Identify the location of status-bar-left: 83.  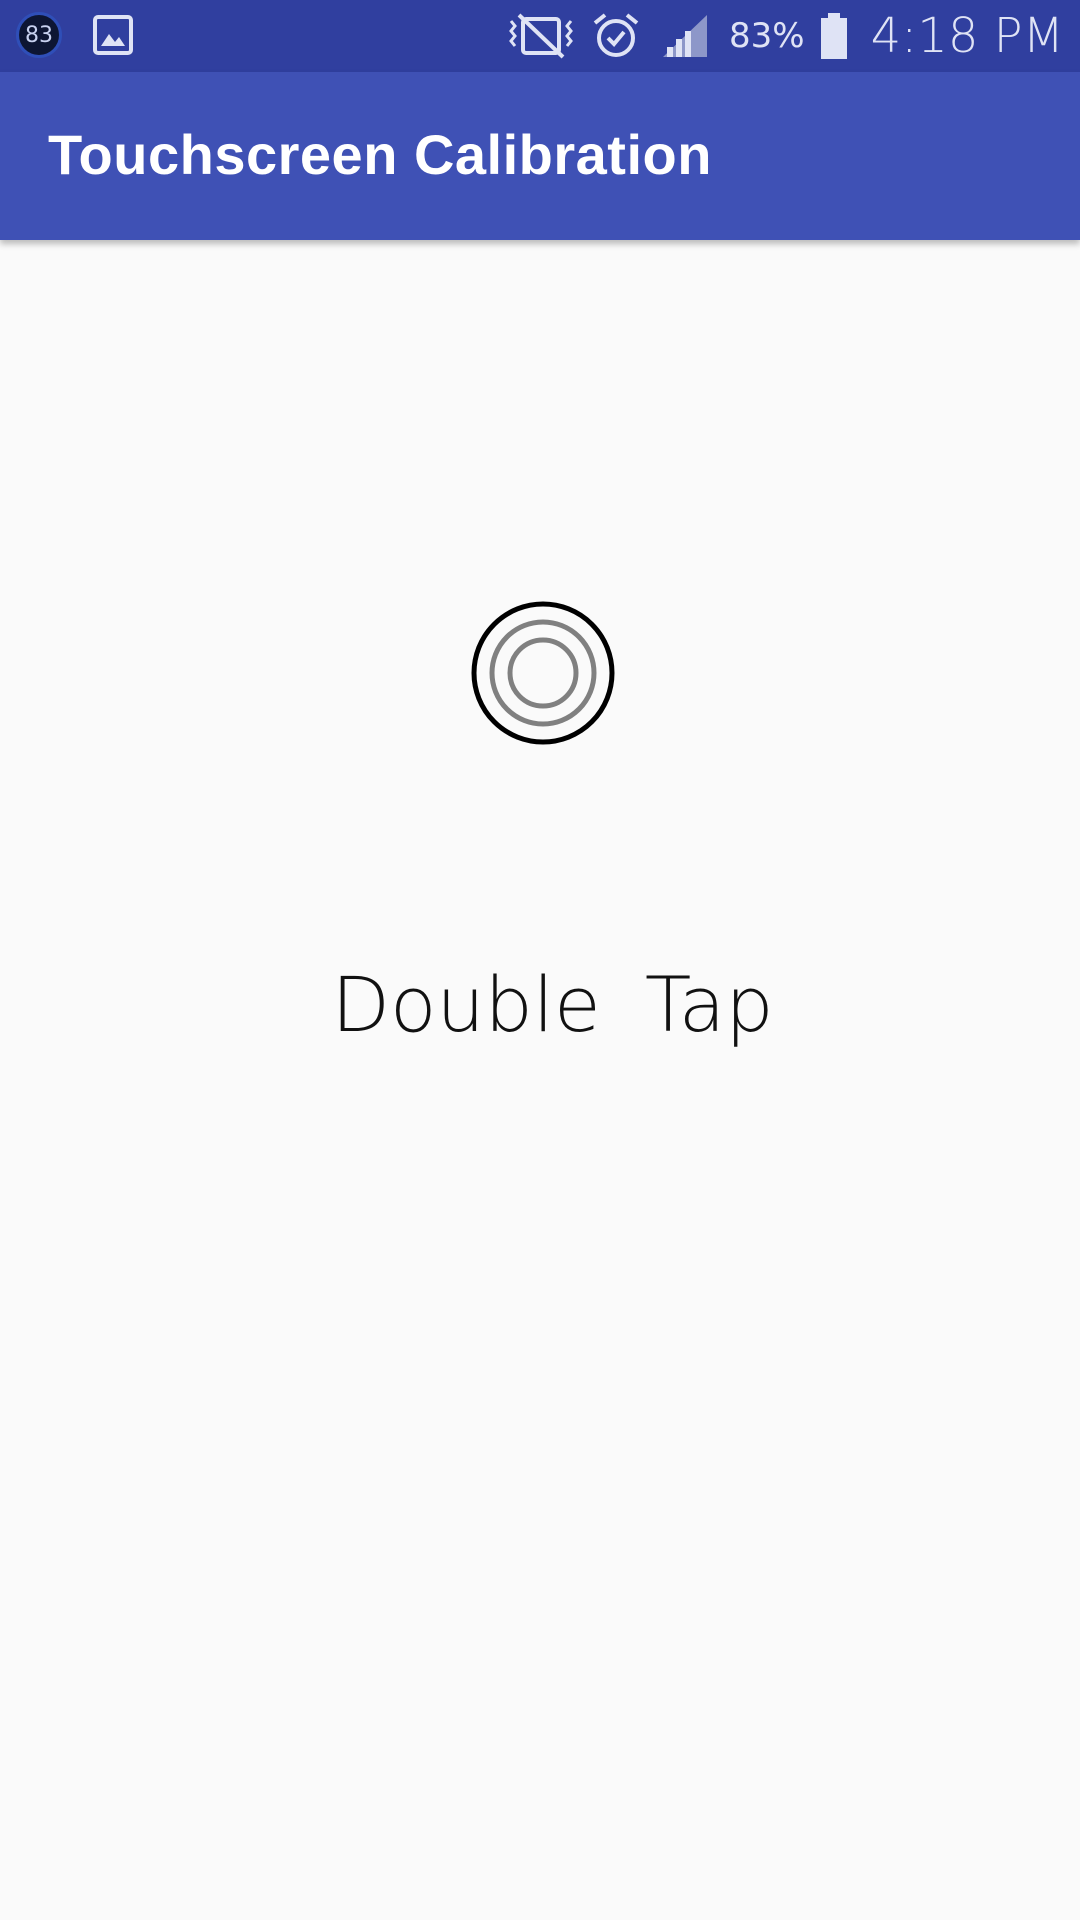
(75, 35).